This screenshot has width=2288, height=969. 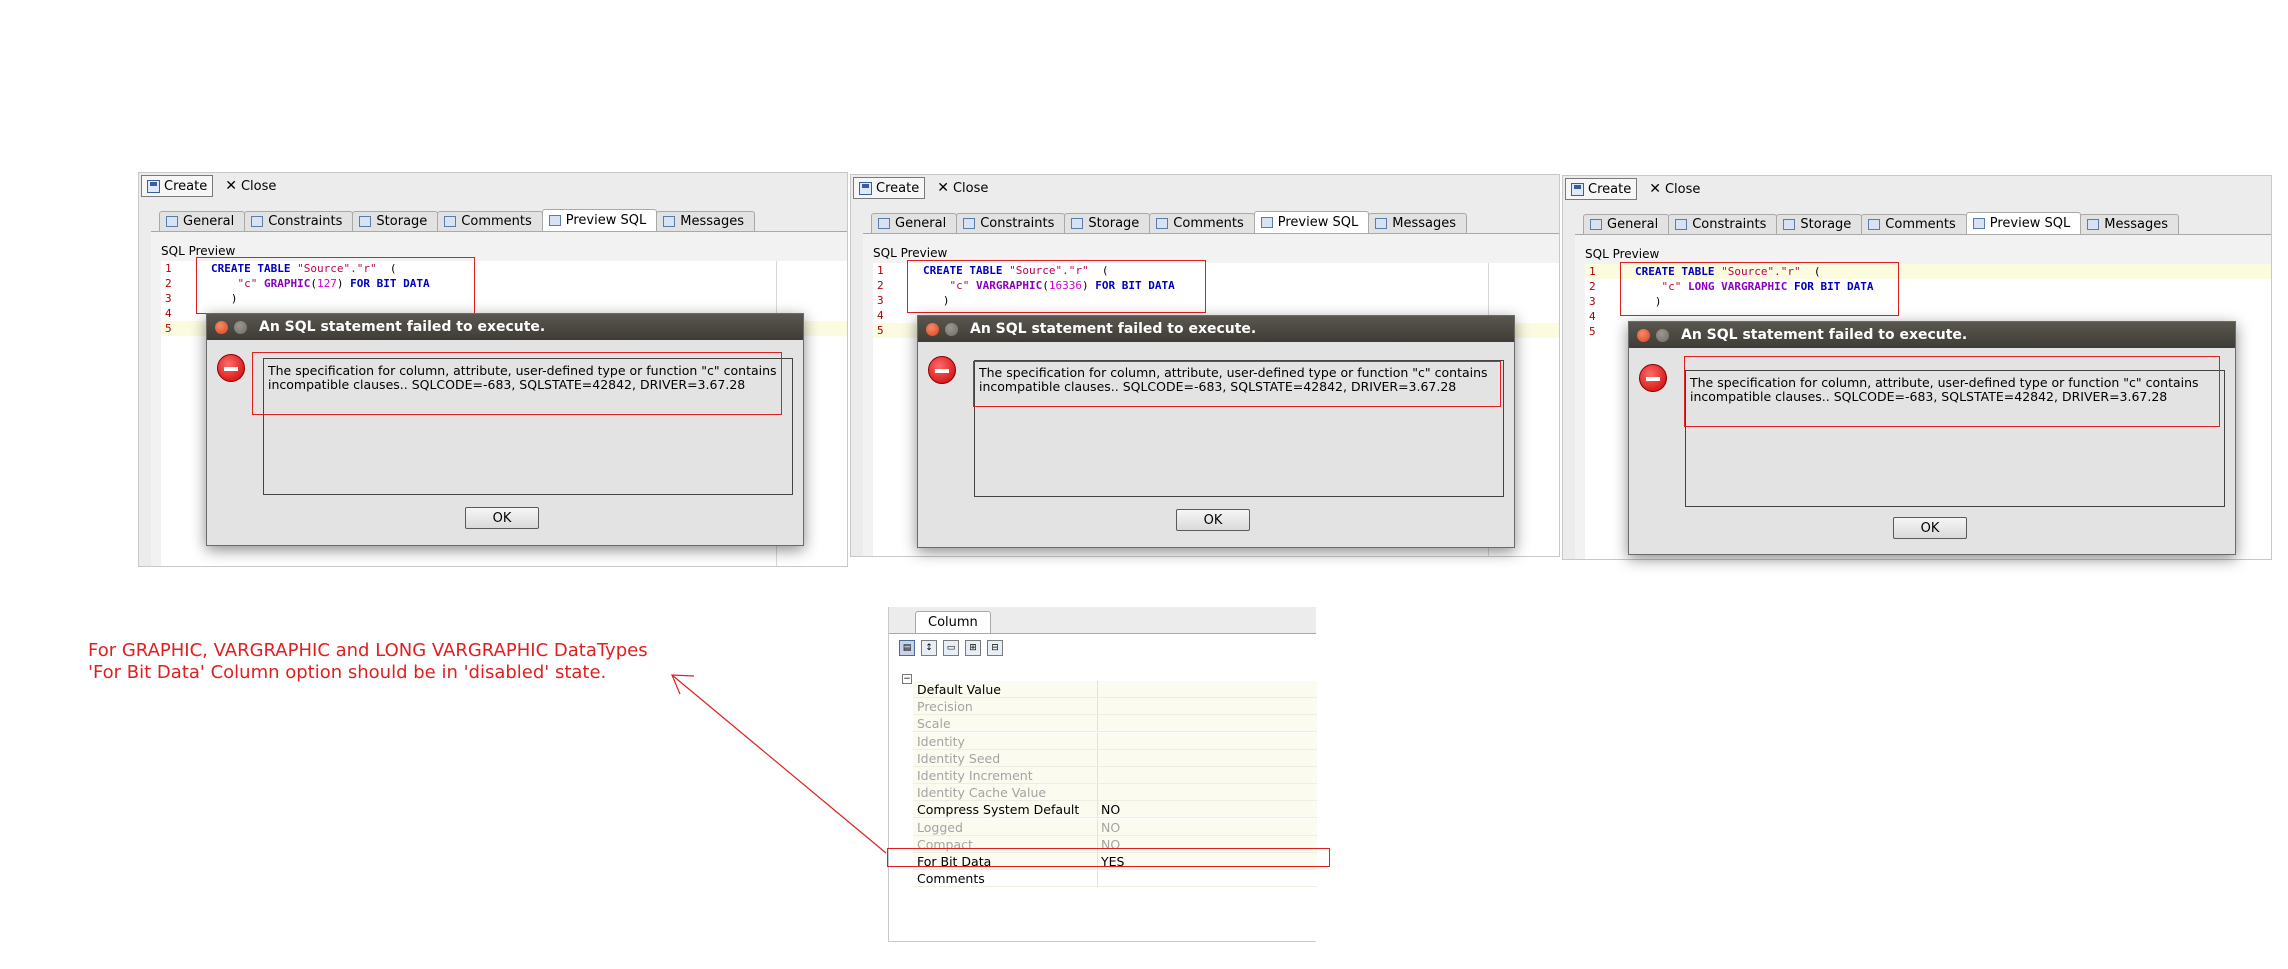 What do you see at coordinates (1115, 793) in the screenshot?
I see `property-row: Identity Cache Value` at bounding box center [1115, 793].